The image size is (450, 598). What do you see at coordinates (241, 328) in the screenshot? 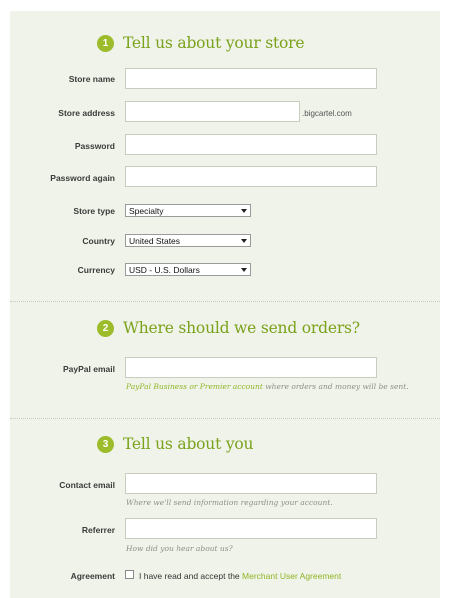
I see `section-title-orders: Where should we send orders?` at bounding box center [241, 328].